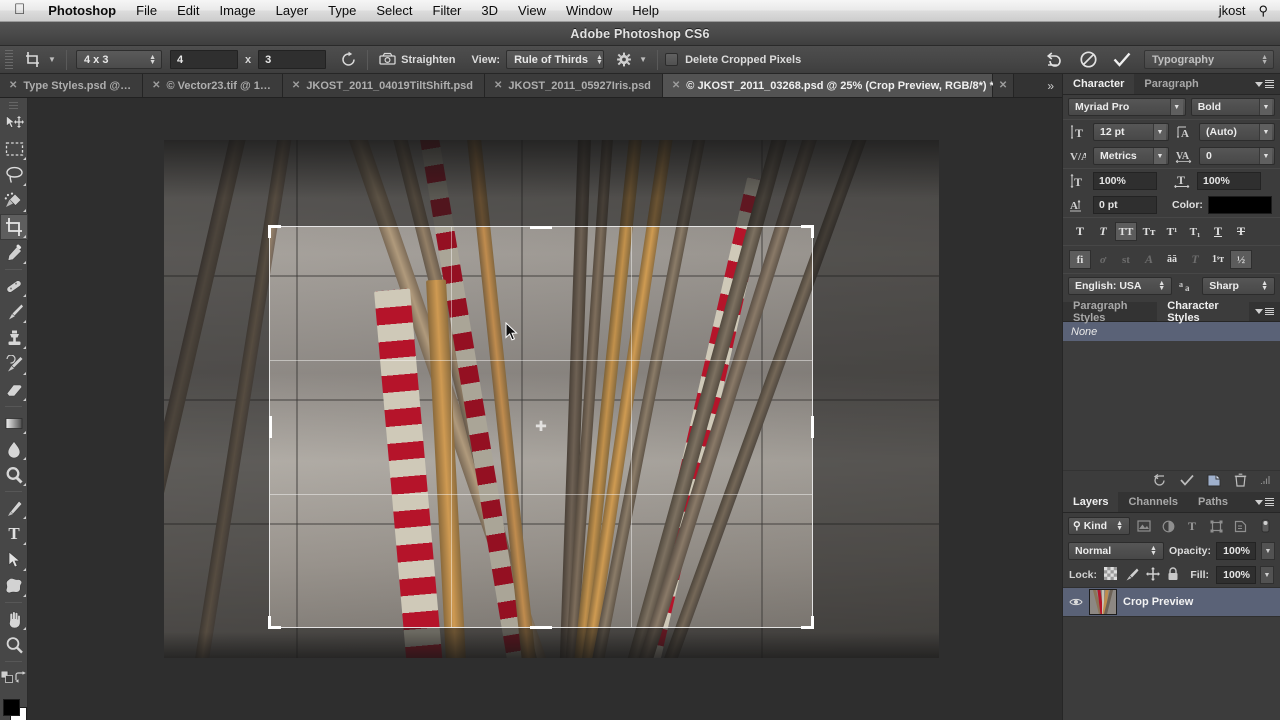 This screenshot has height=720, width=1280. I want to click on standard-ligatures-button: fi, so click(1080, 259).